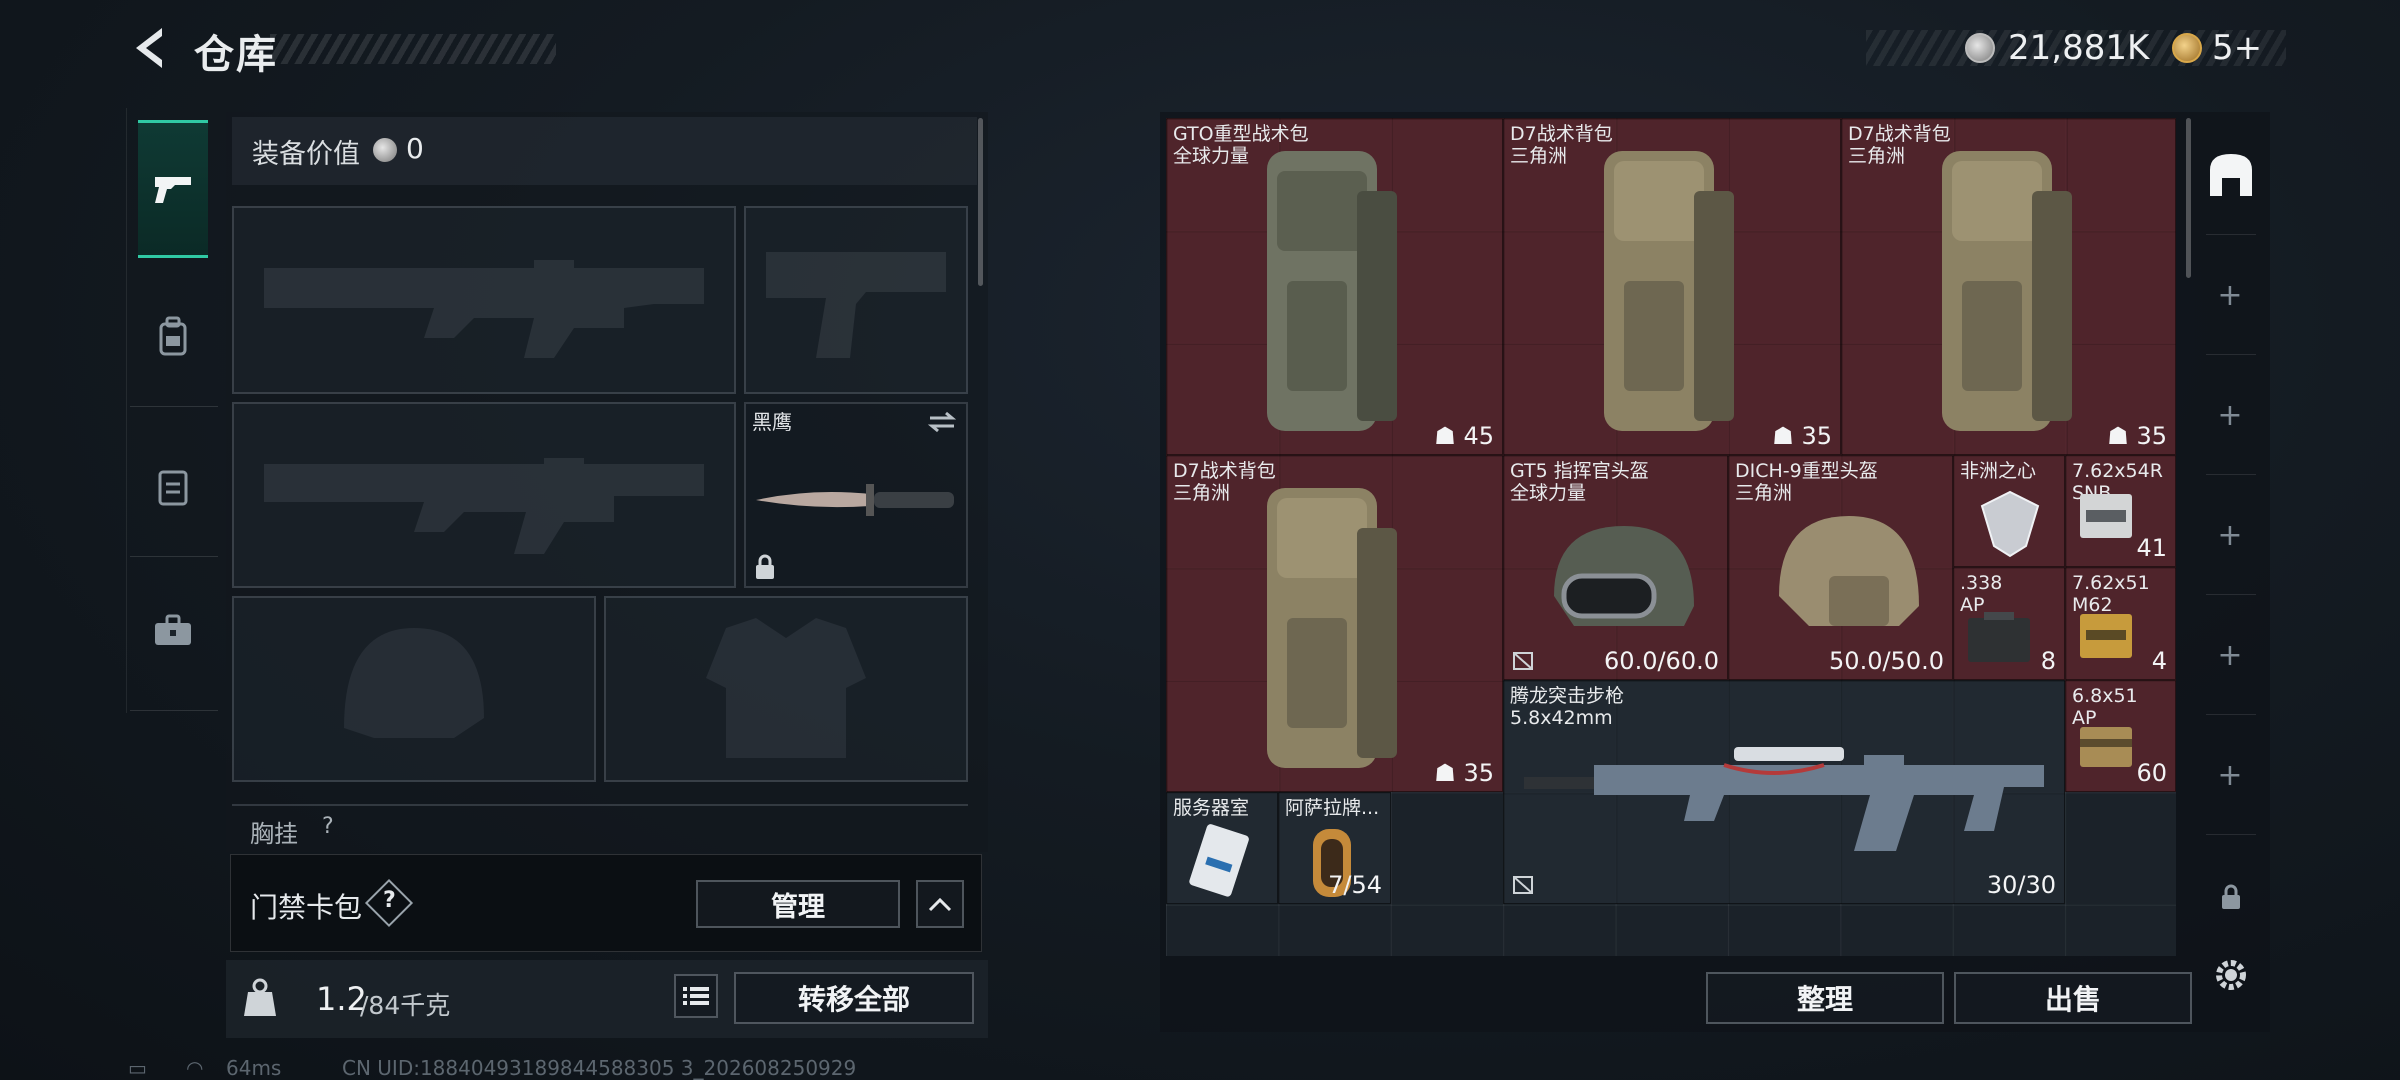  I want to click on inventory-scrollbar, so click(2188, 198).